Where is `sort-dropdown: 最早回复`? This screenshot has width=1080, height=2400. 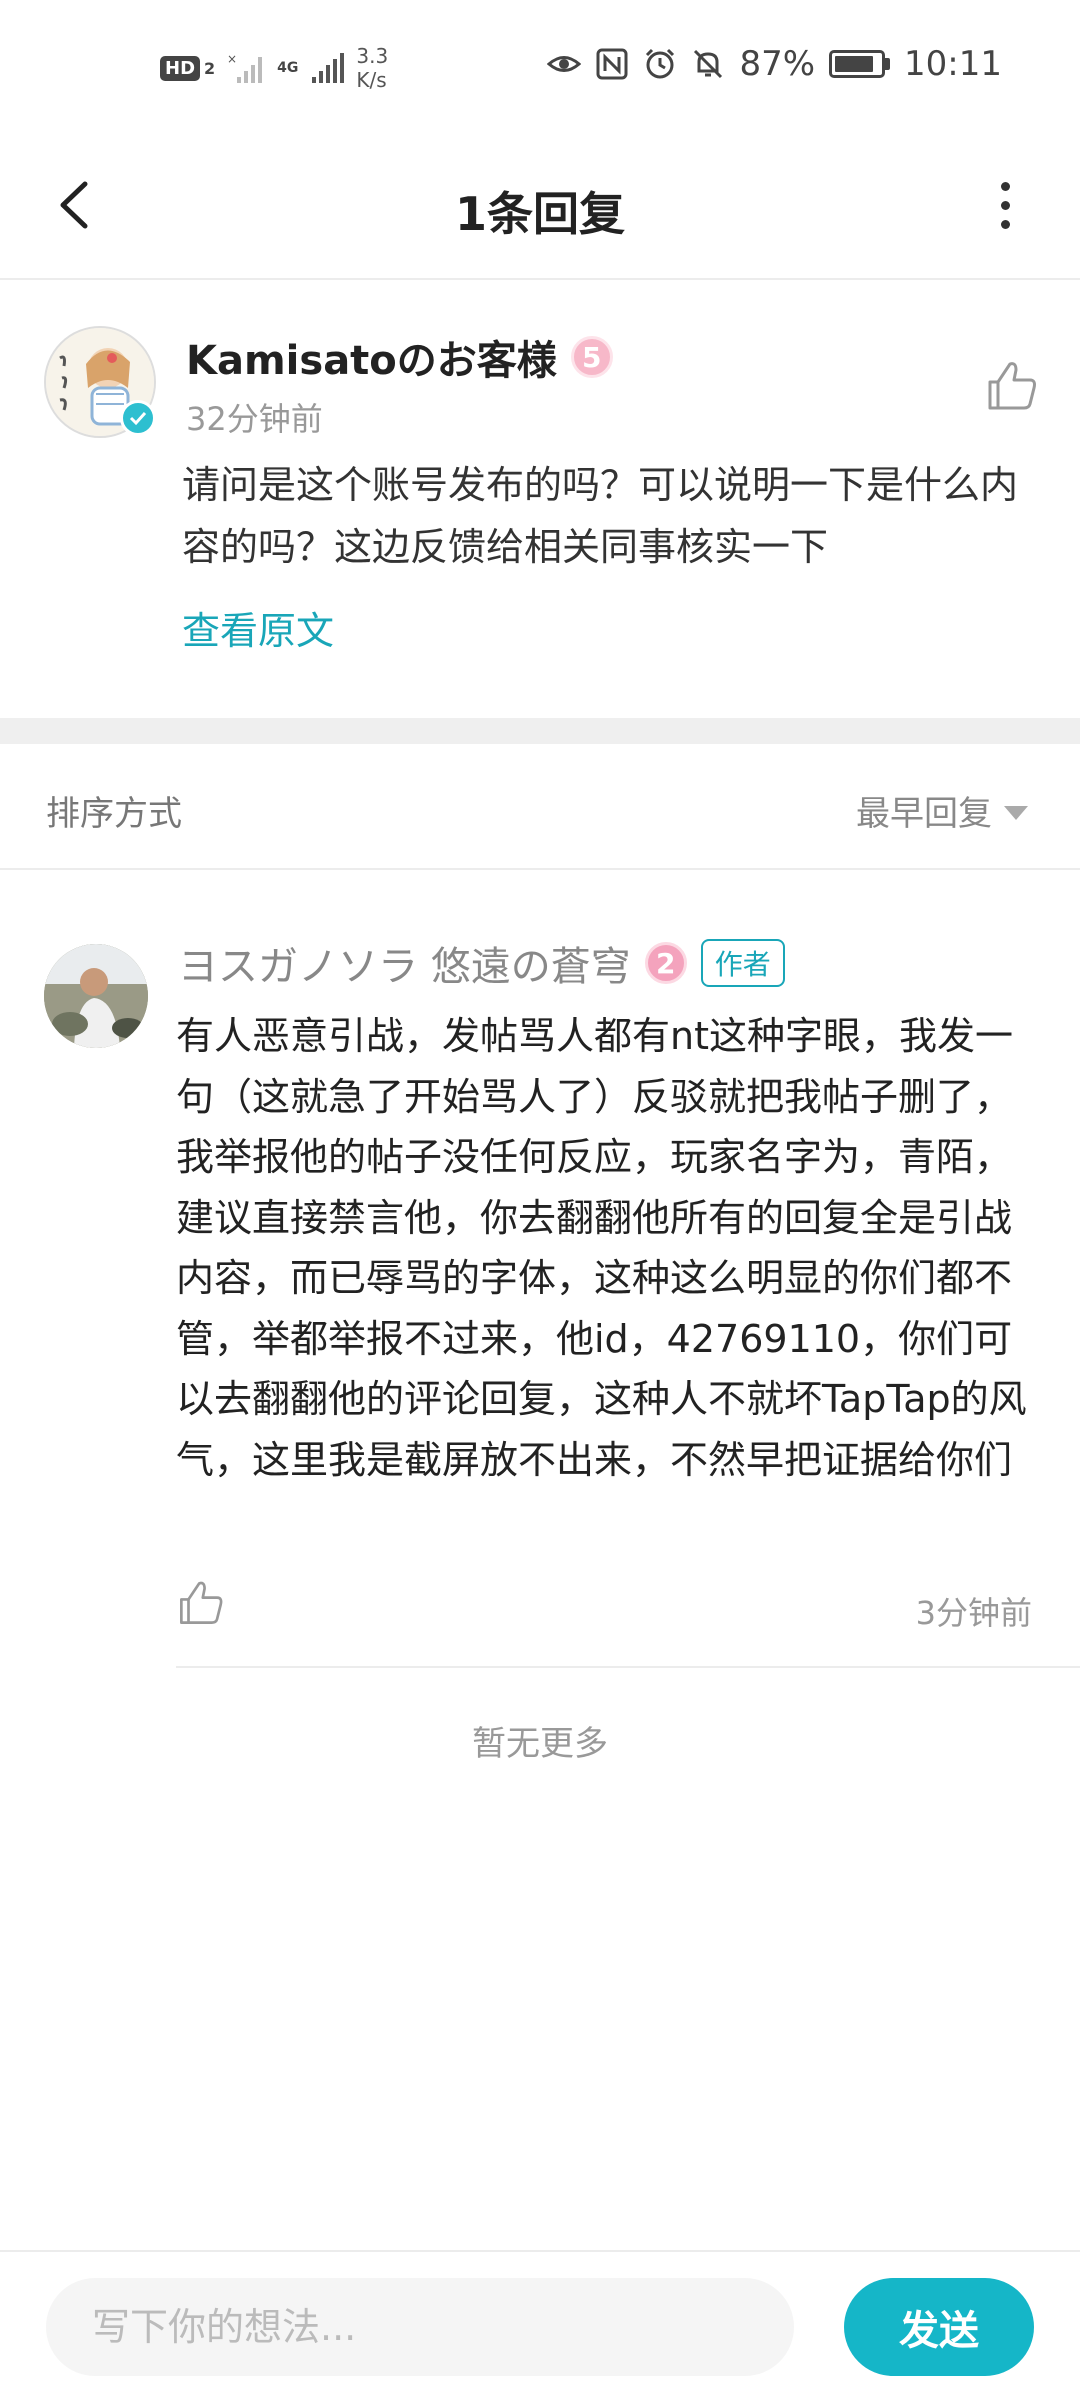
sort-dropdown: 最早回复 is located at coordinates (942, 810).